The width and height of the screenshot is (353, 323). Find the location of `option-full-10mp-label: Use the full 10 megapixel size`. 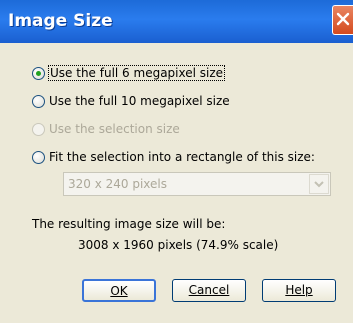

option-full-10mp-label: Use the full 10 megapixel size is located at coordinates (139, 101).